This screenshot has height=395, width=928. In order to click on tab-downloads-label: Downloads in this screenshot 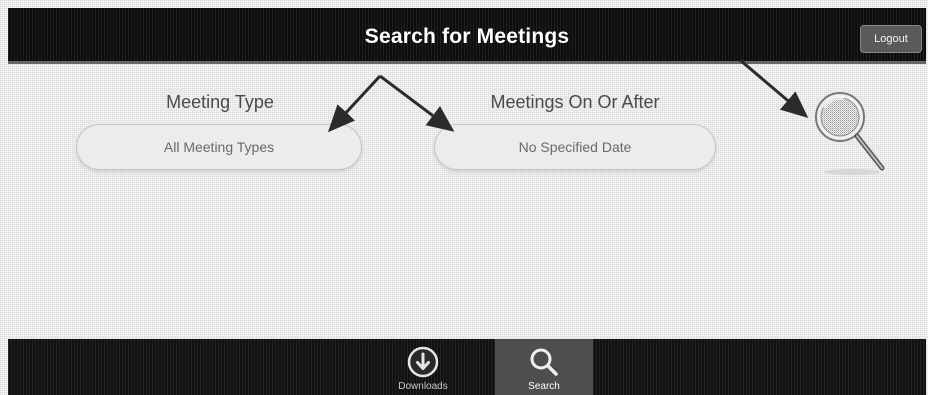, I will do `click(423, 386)`.